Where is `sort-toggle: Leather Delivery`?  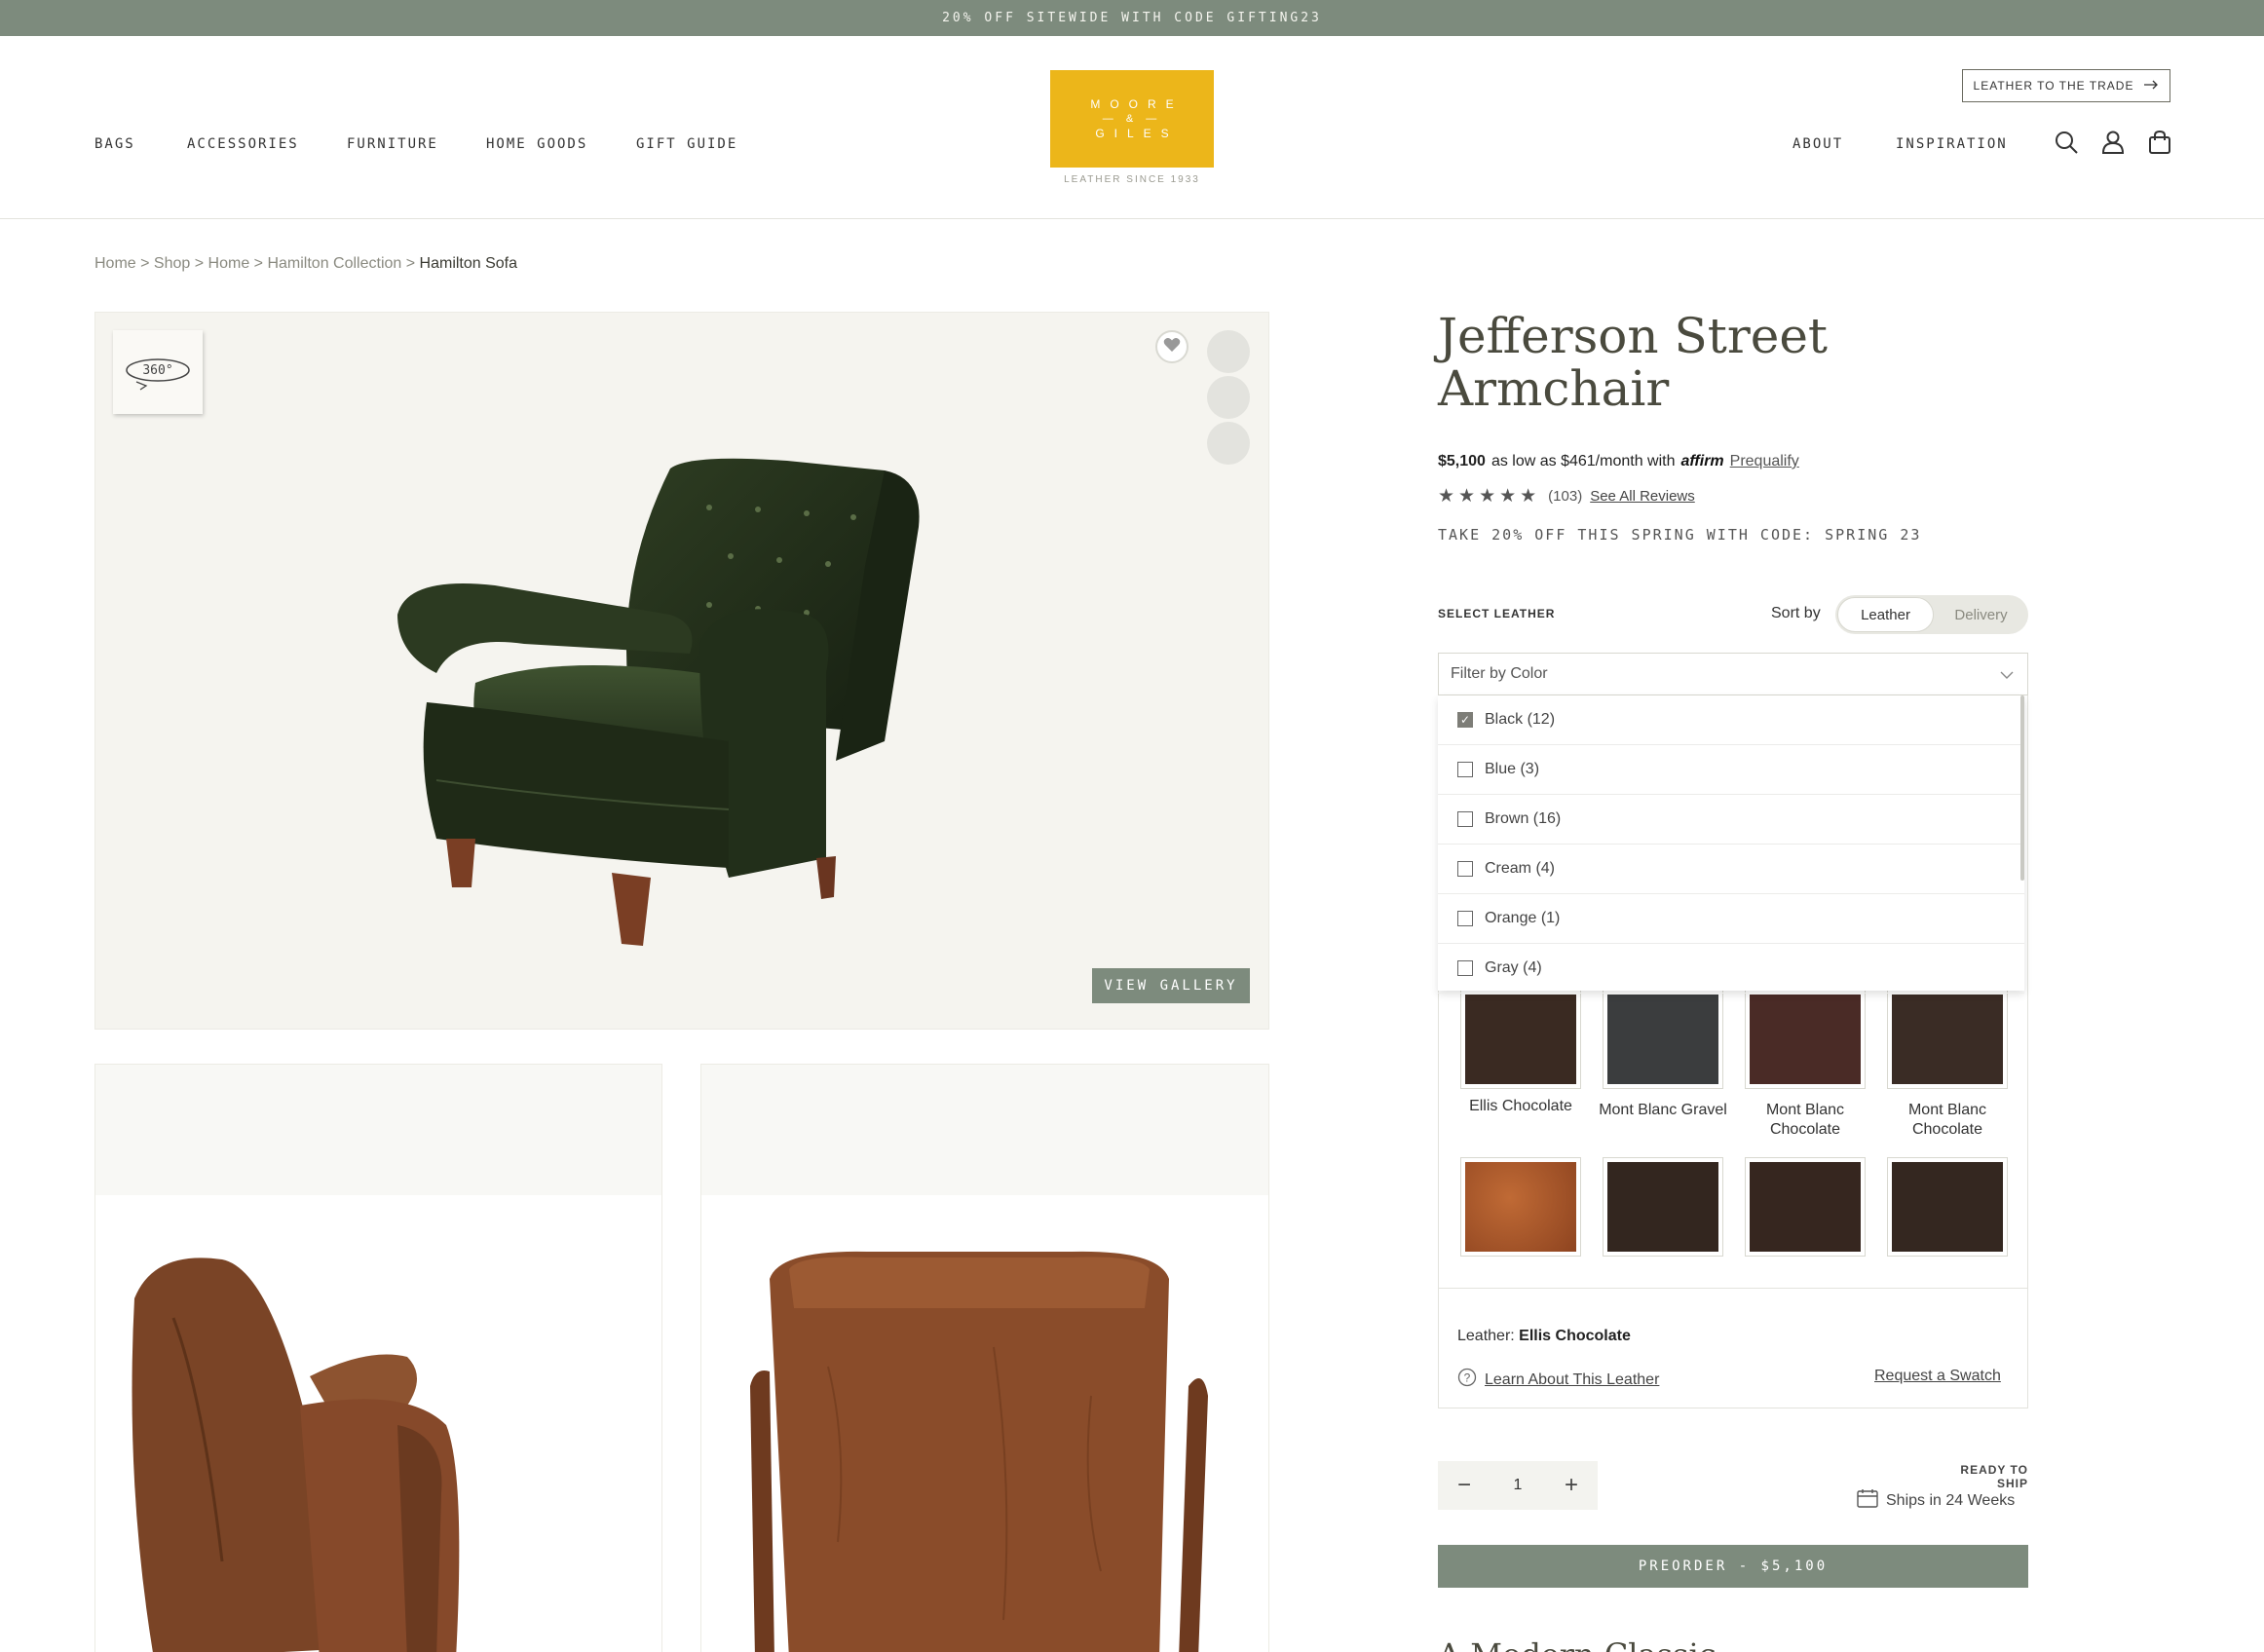
sort-toggle: Leather Delivery is located at coordinates (1931, 614).